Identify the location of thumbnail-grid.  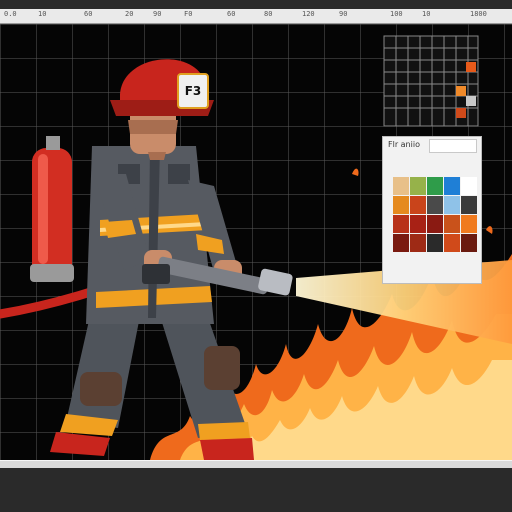
(431, 81).